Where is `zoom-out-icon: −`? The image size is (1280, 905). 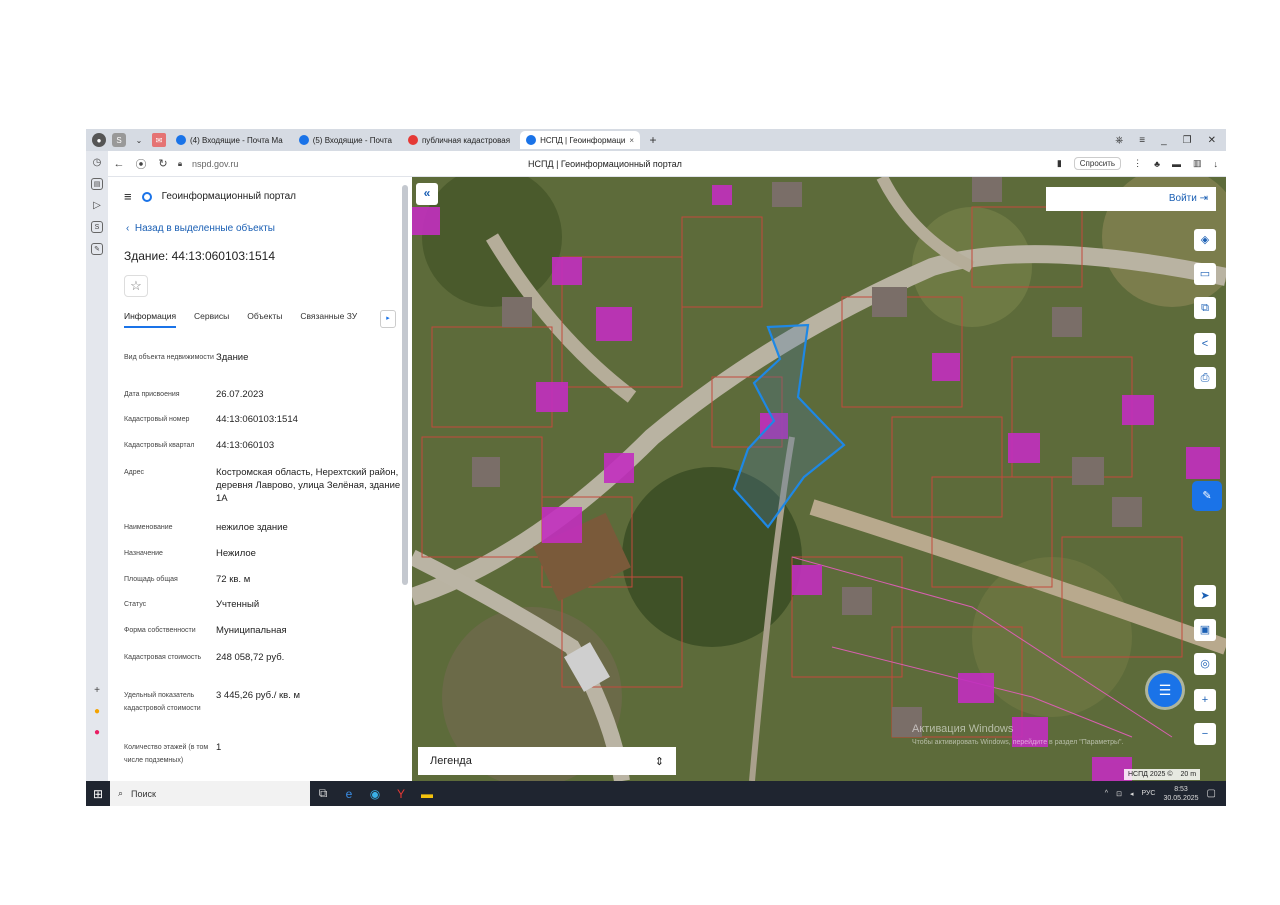
zoom-out-icon: − is located at coordinates (1205, 734).